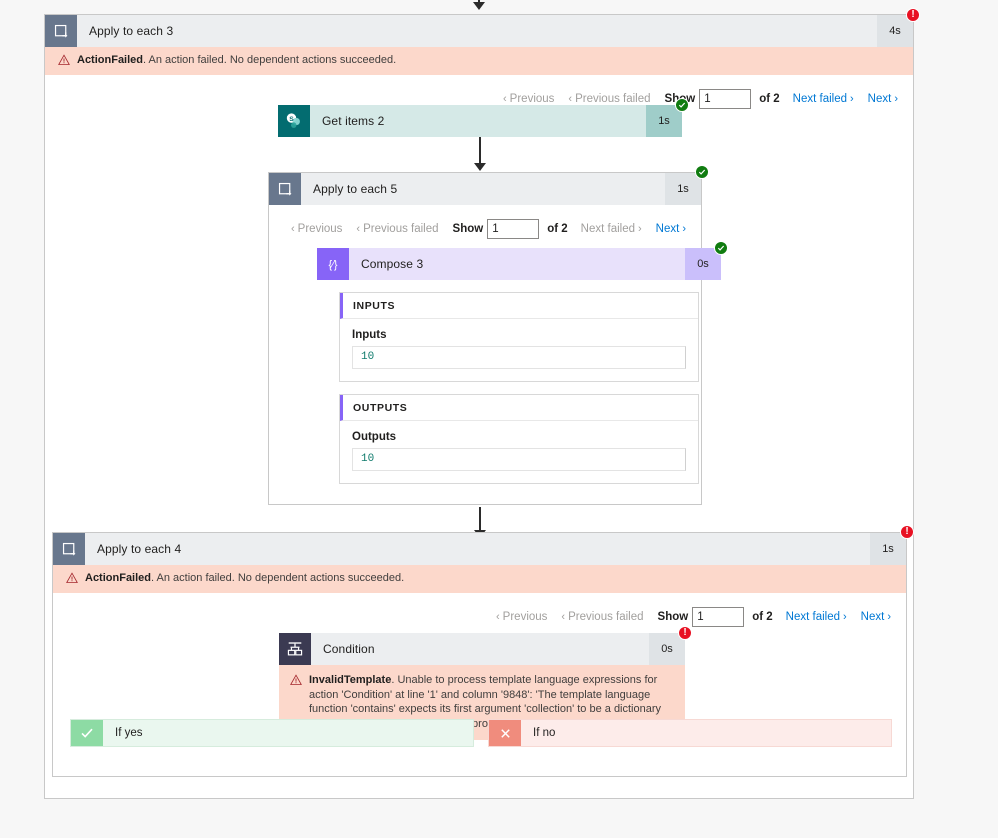 The image size is (998, 838). What do you see at coordinates (489, 185) in the screenshot?
I see `apply-to-each-5-header: Apply to each 5 1s` at bounding box center [489, 185].